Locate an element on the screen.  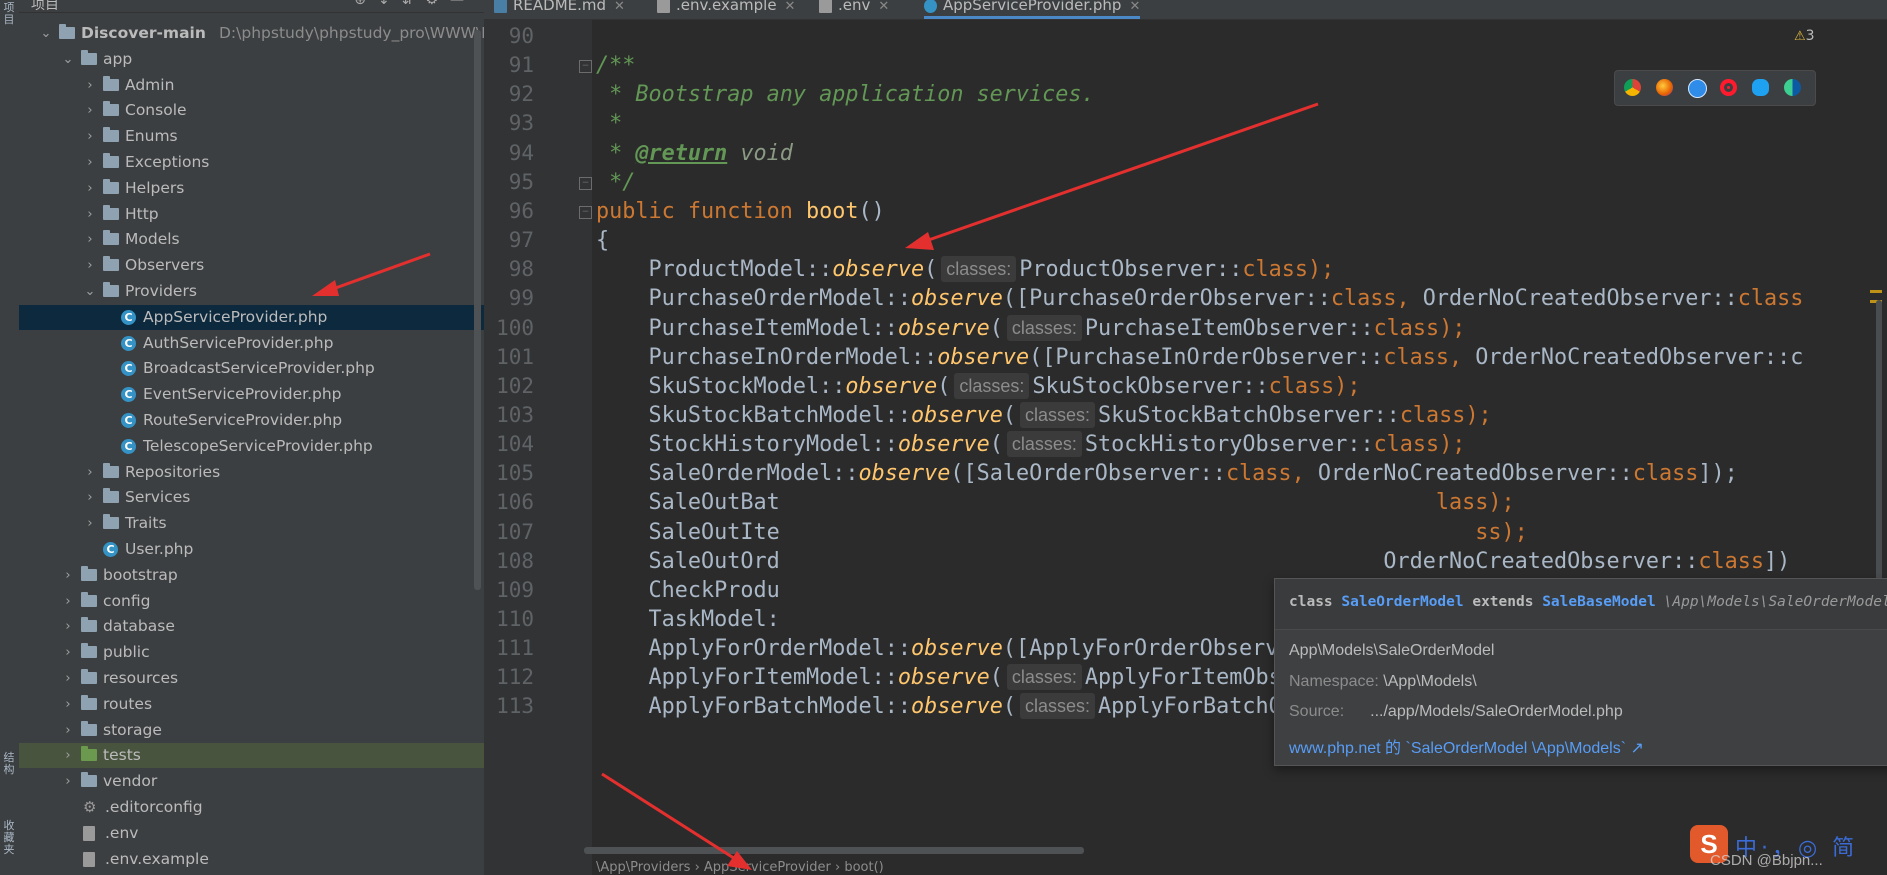
editor-tab: .env.example ✕ is located at coordinates (726, 9).